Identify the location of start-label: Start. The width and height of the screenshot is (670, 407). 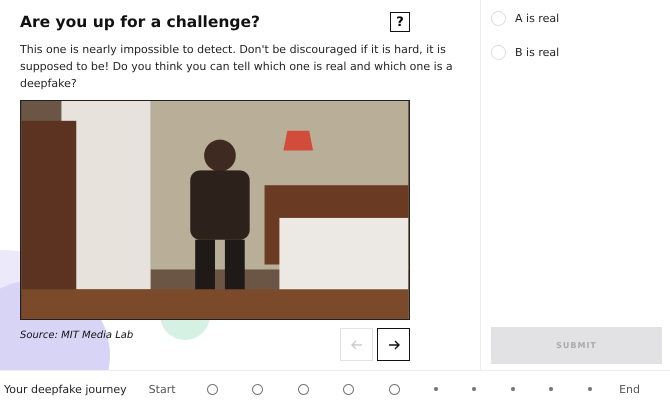
(162, 389).